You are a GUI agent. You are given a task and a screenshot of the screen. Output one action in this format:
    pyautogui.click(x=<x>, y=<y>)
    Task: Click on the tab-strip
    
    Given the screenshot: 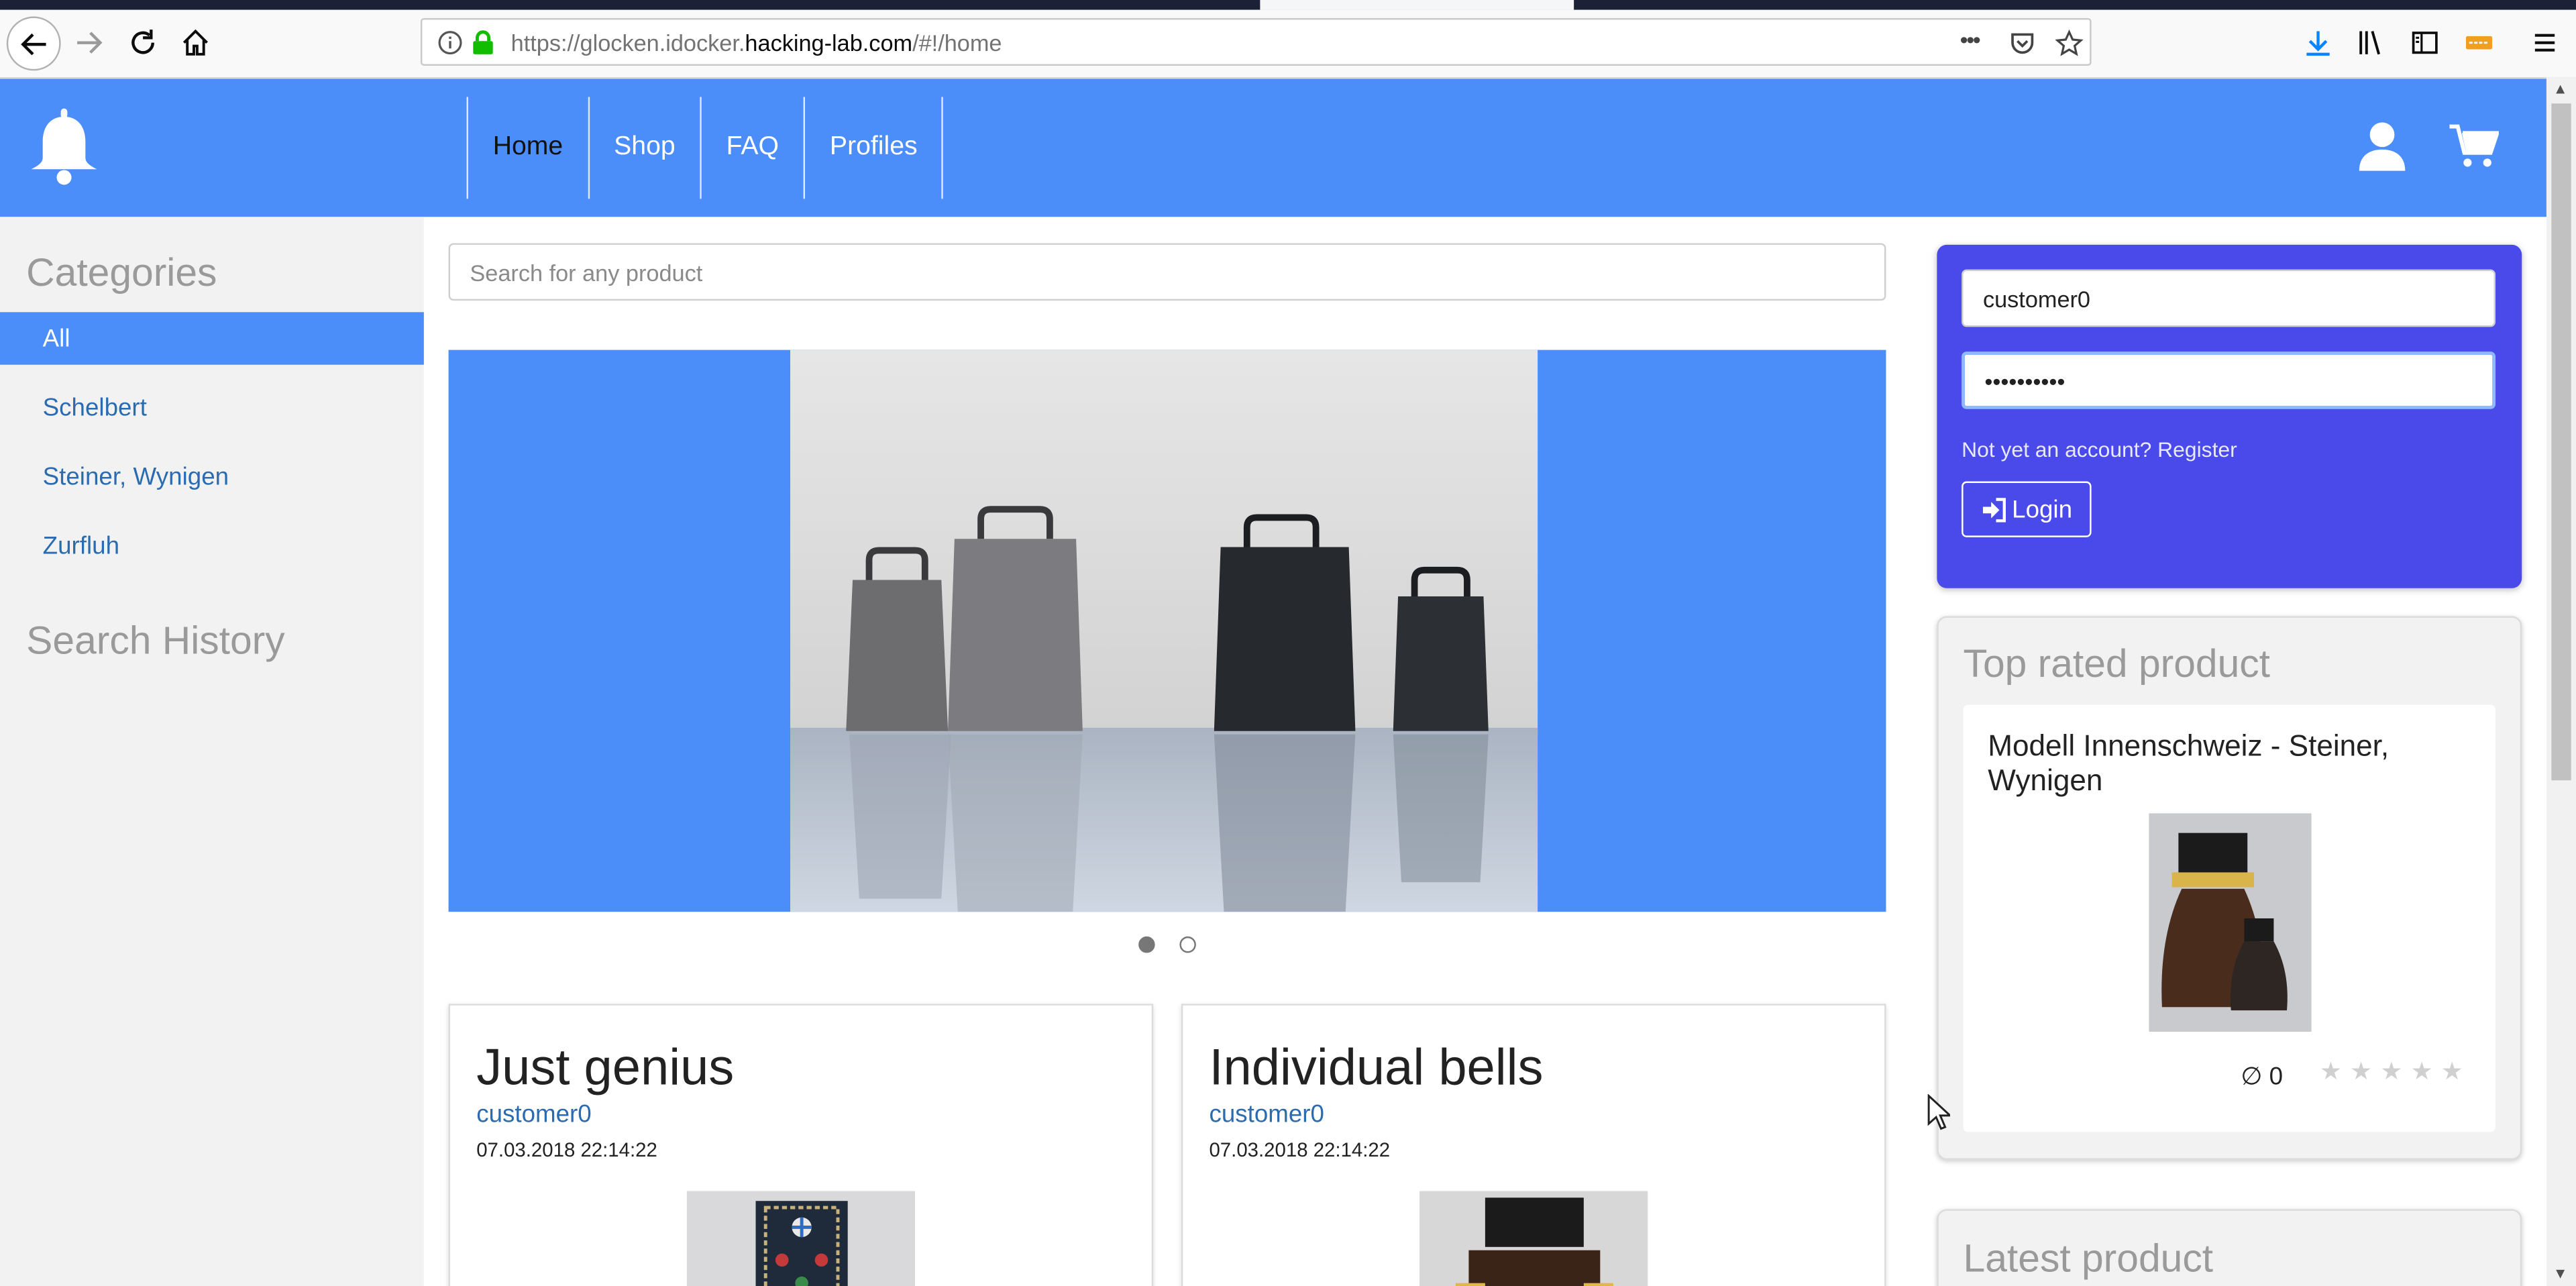 What is the action you would take?
    pyautogui.click(x=1288, y=5)
    